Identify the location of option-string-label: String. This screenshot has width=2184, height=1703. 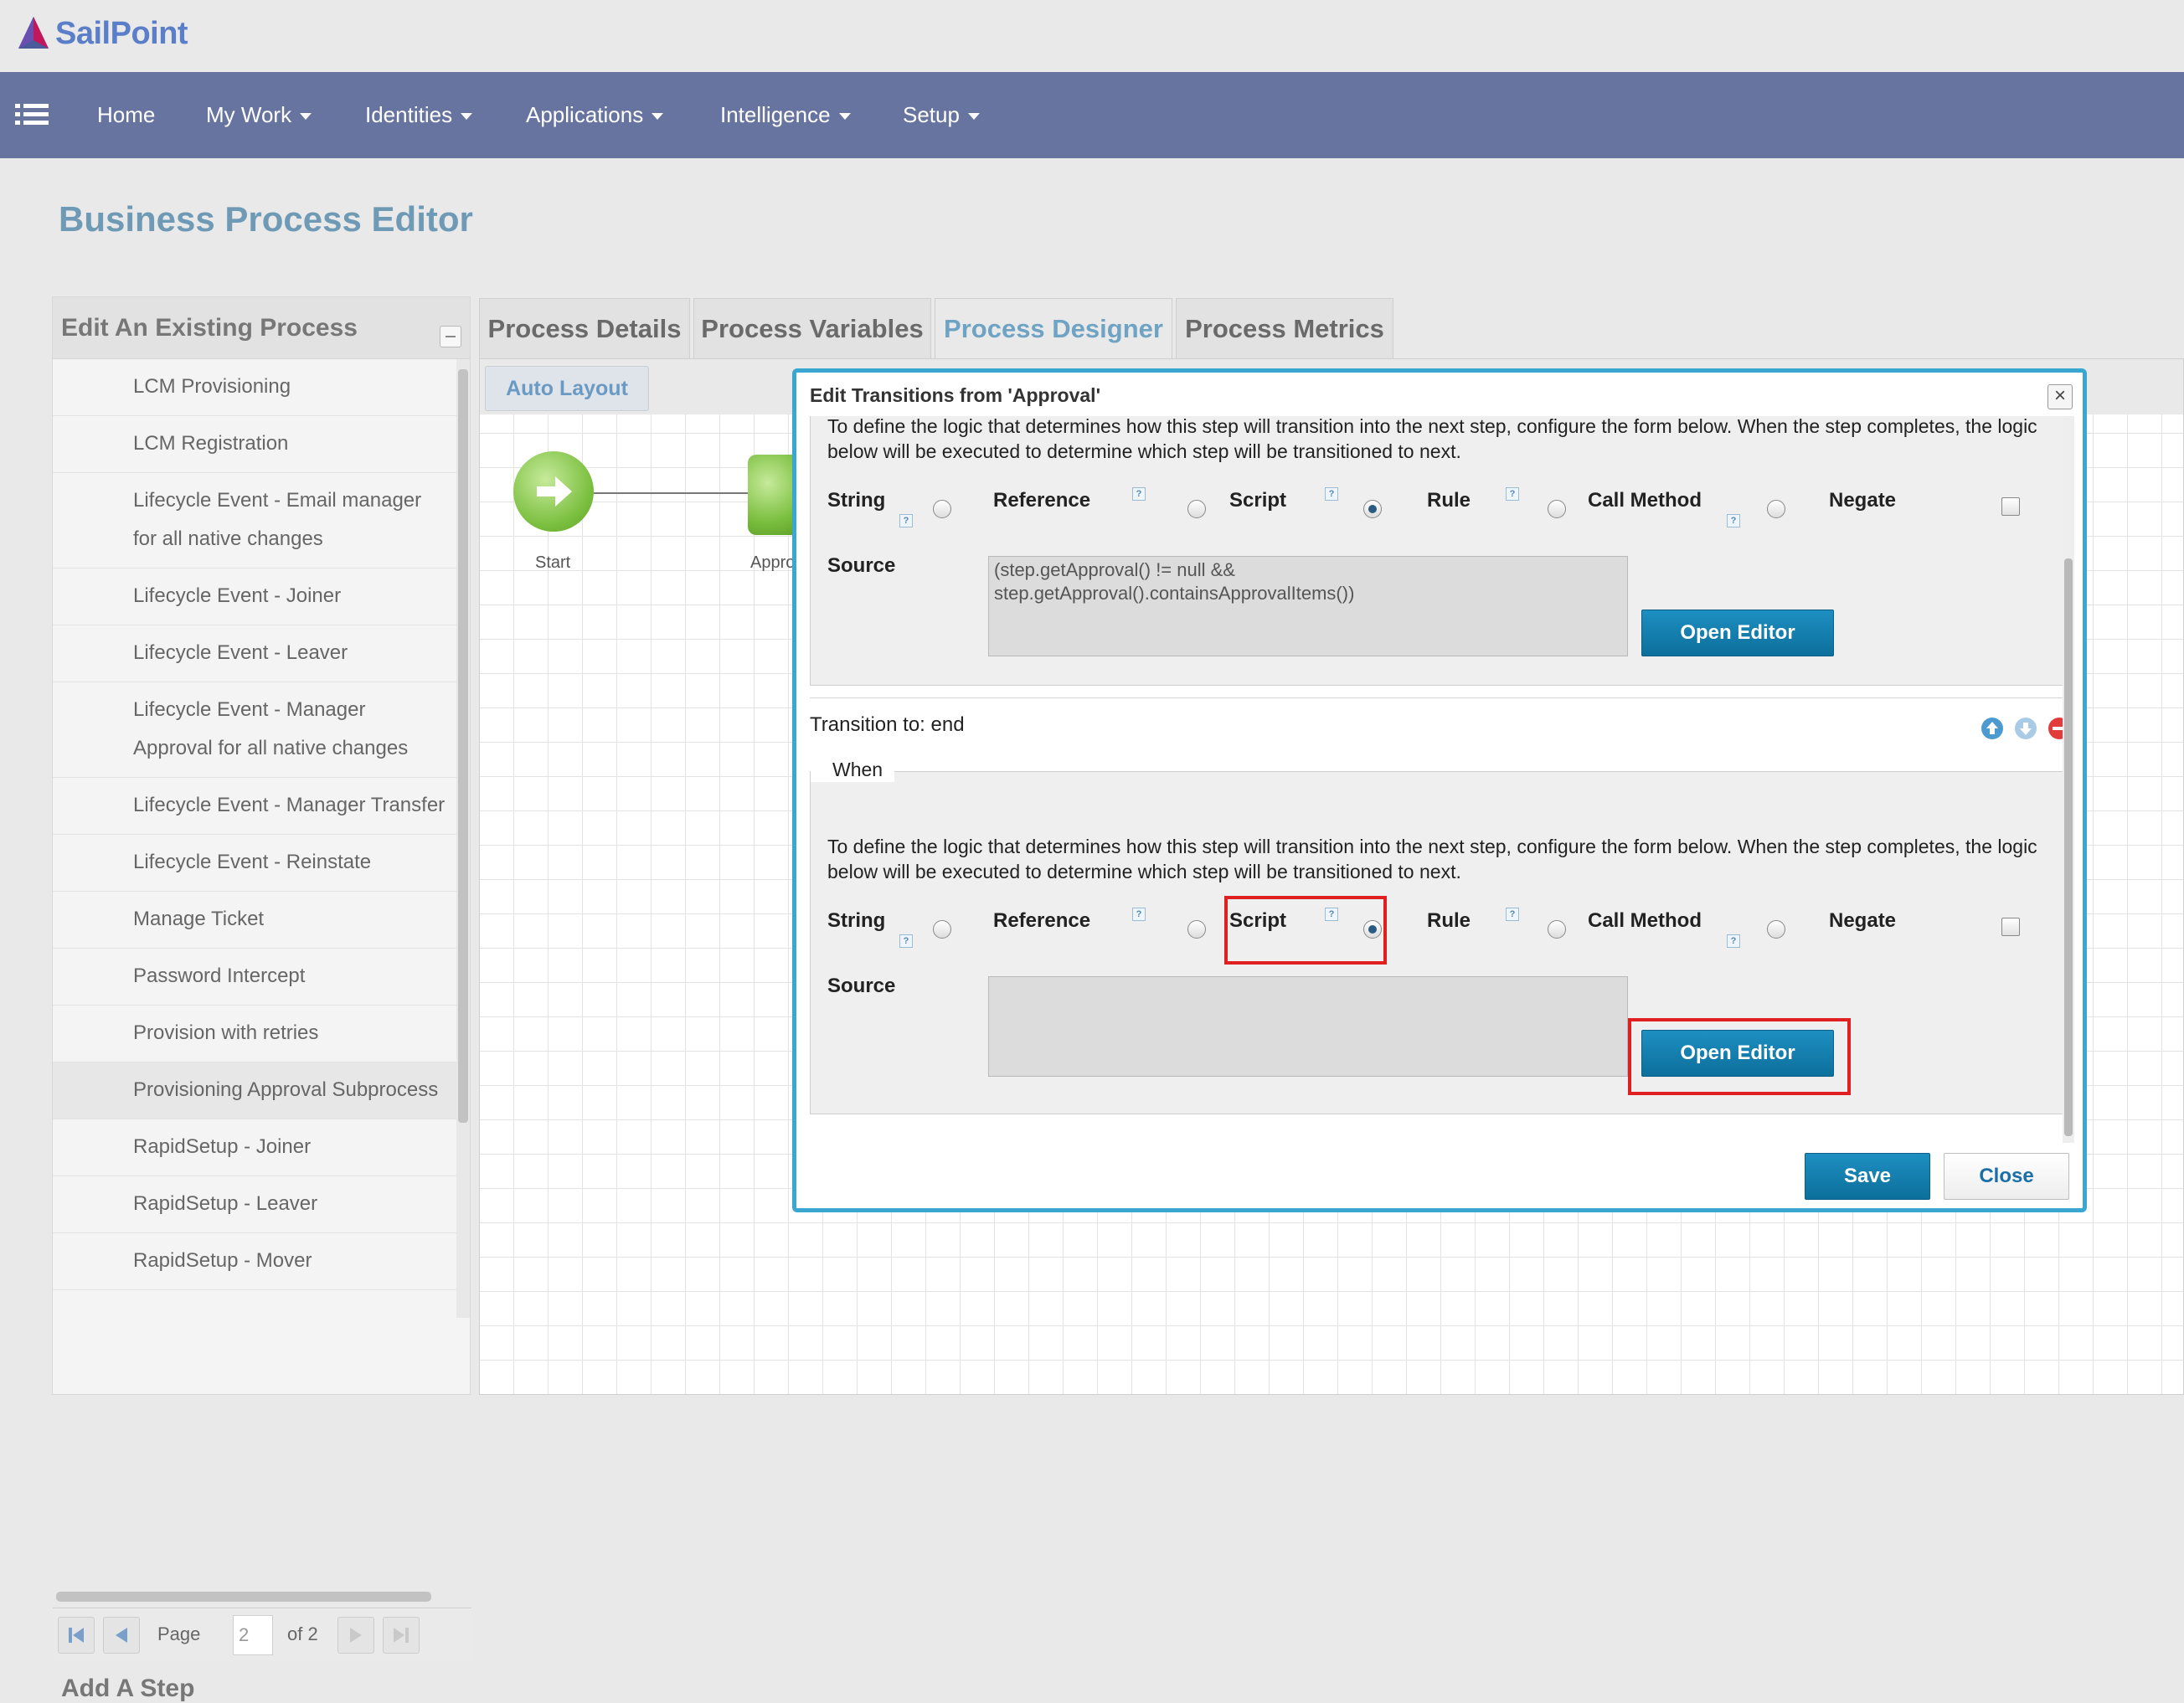
(857, 500).